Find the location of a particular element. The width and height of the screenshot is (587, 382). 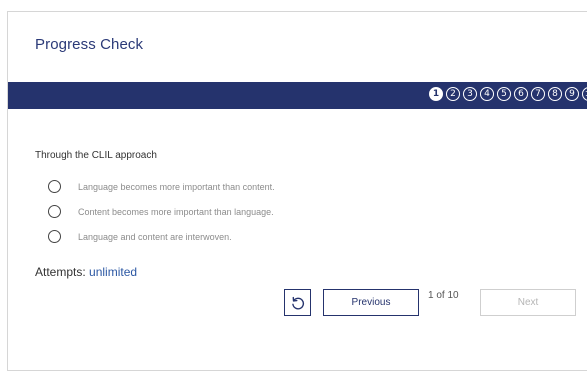

reset-icon is located at coordinates (297, 302).